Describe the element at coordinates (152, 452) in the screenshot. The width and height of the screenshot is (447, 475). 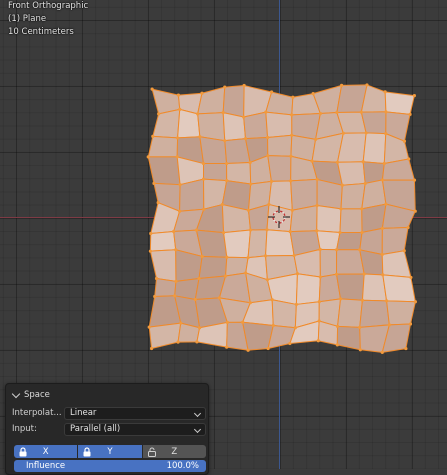
I see `unlock-icon` at that location.